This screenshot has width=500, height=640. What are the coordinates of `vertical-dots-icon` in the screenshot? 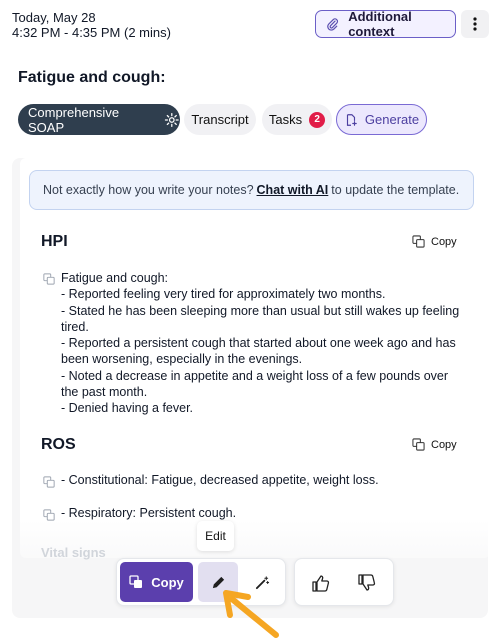 It's located at (475, 24).